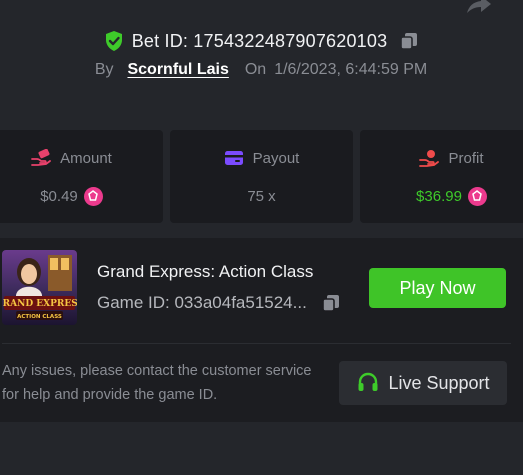 This screenshot has height=475, width=523. I want to click on divider, so click(256, 343).